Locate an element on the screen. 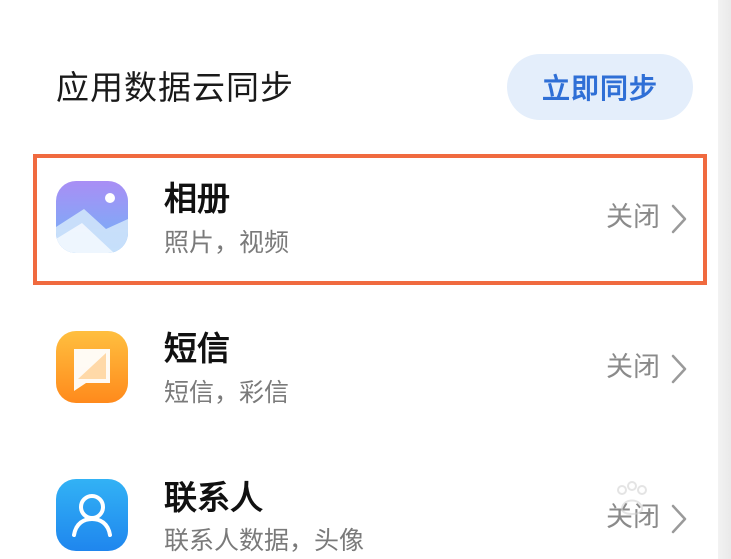 Image resolution: width=731 pixels, height=559 pixels. sync-now-button: 立即同步 is located at coordinates (600, 87).